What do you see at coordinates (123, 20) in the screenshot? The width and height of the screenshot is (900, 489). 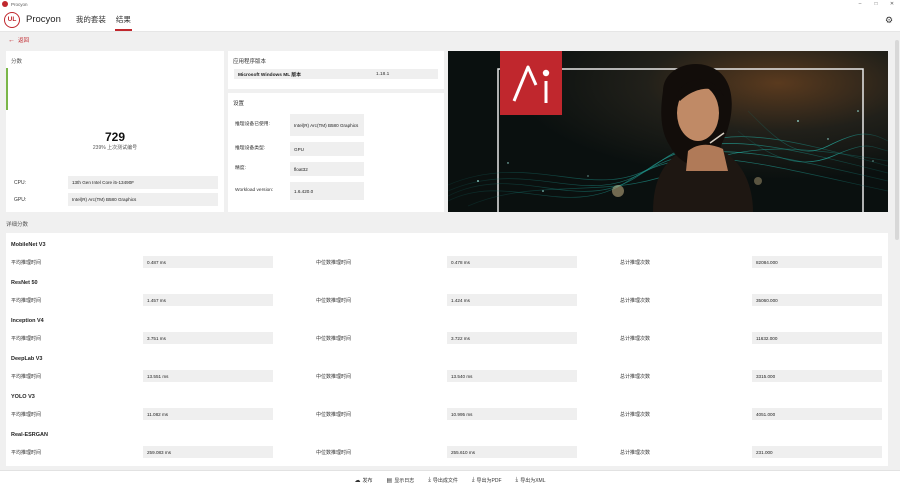 I see `tab-results: 结果` at bounding box center [123, 20].